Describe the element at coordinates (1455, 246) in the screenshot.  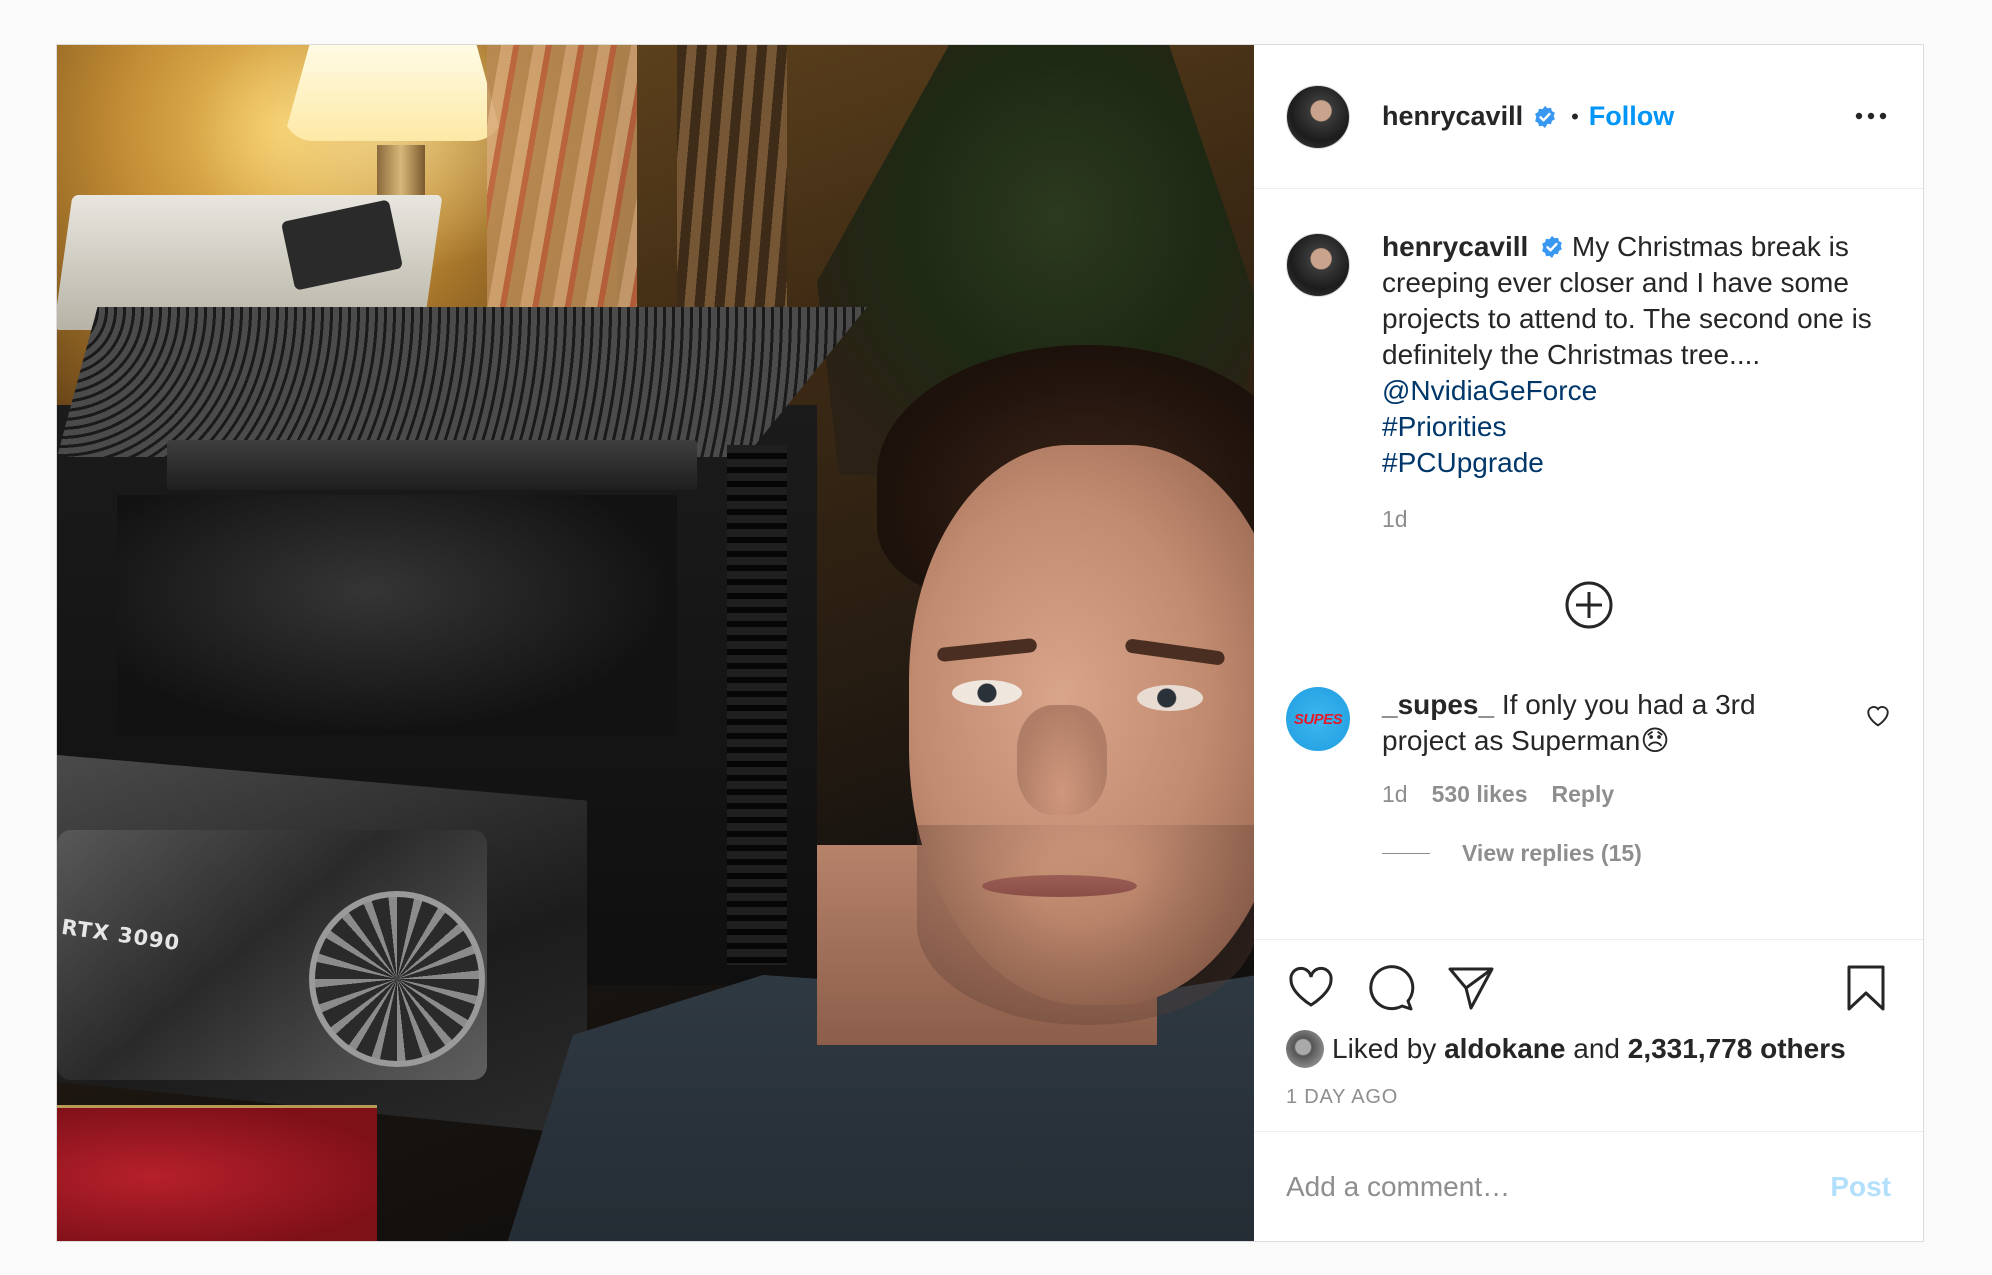
I see `caption-username: henrycavill` at that location.